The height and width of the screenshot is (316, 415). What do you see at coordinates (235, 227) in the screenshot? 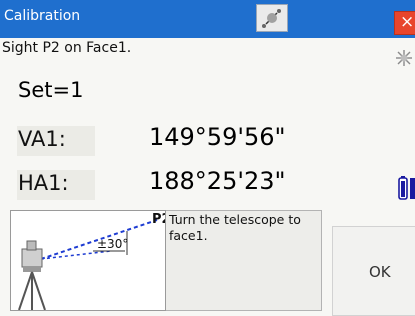
I see `hint-text: Turn the telescope to face1.` at bounding box center [235, 227].